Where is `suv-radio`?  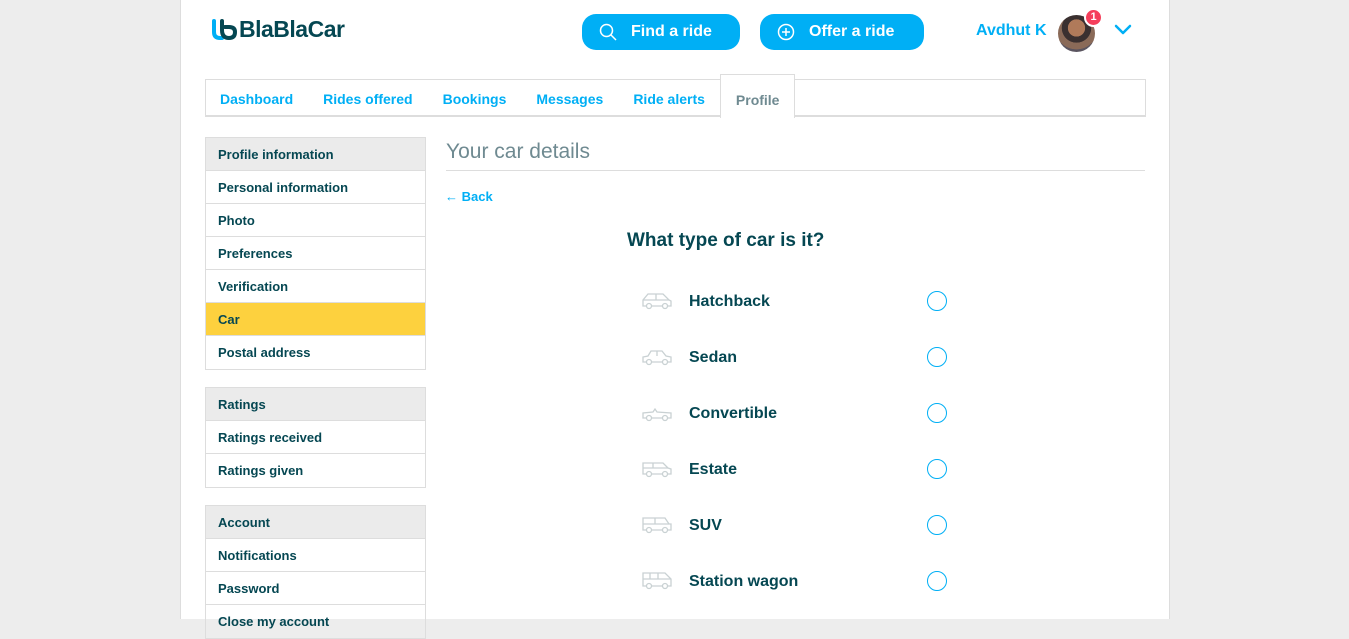 suv-radio is located at coordinates (937, 525).